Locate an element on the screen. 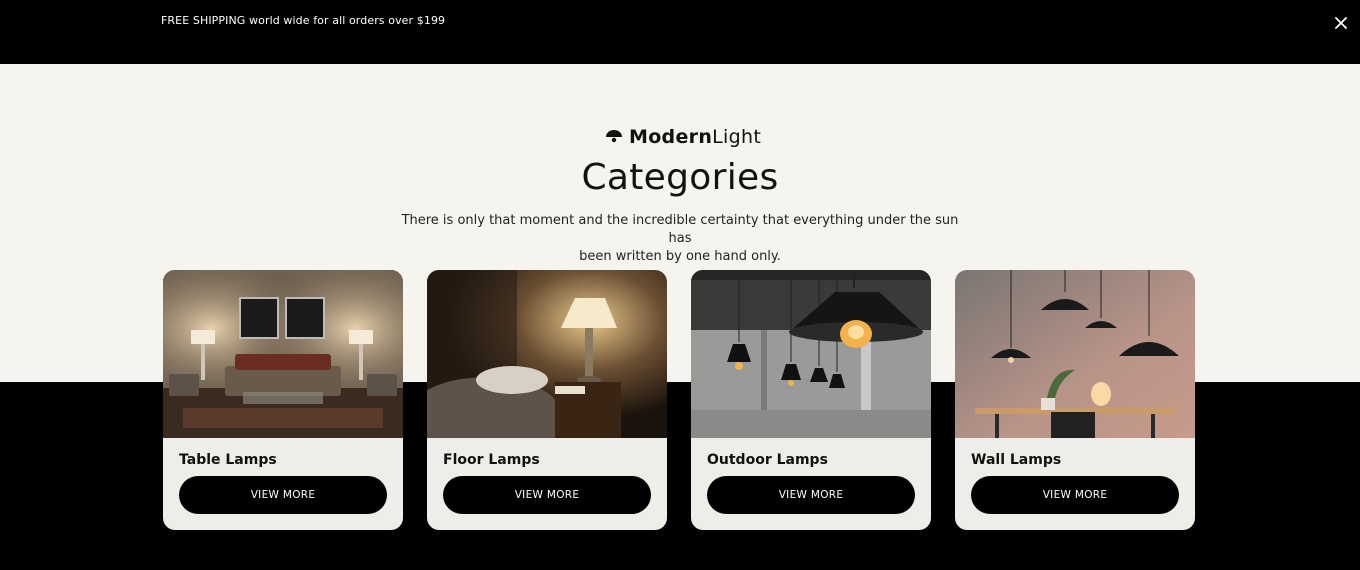  brand-logo: ModernLight is located at coordinates (683, 137).